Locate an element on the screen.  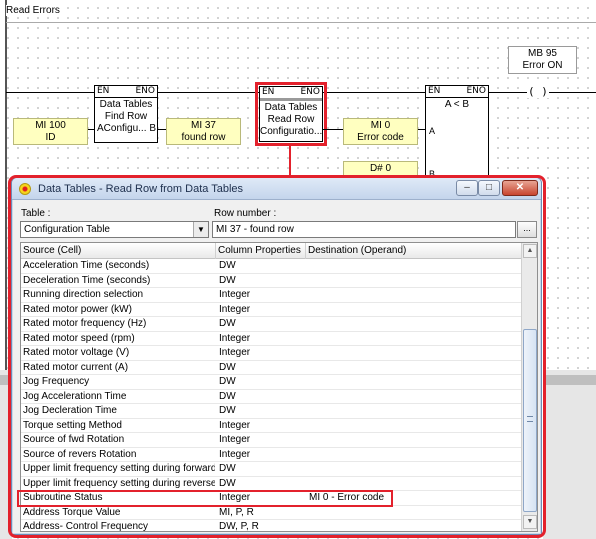
fb-line: Find Row is located at coordinates (126, 116).